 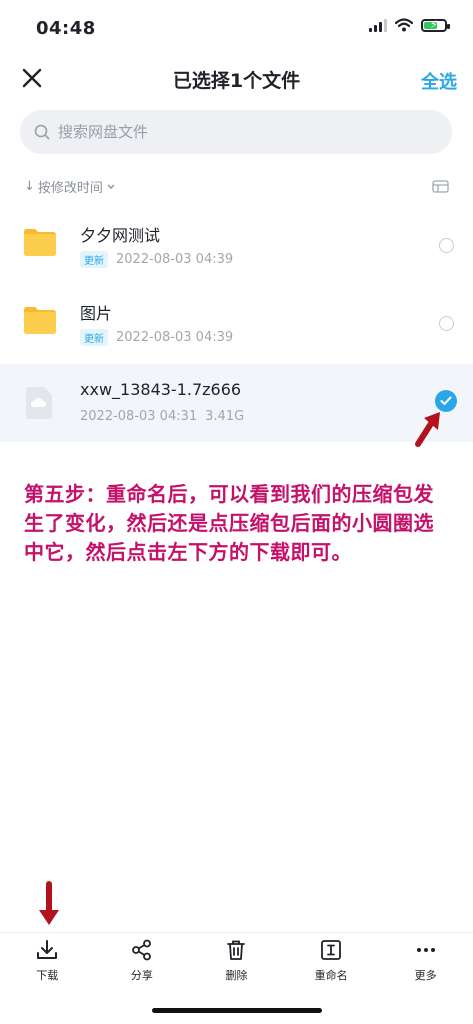 What do you see at coordinates (236, 81) in the screenshot?
I see `page-title: 已选择1个文件` at bounding box center [236, 81].